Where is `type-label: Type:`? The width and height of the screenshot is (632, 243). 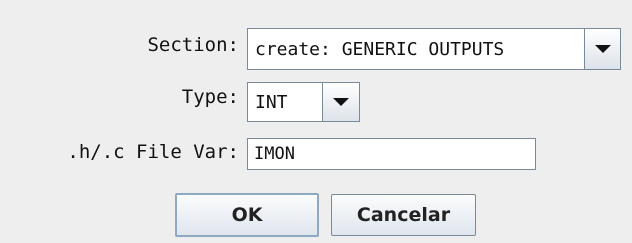 type-label: Type: is located at coordinates (210, 97).